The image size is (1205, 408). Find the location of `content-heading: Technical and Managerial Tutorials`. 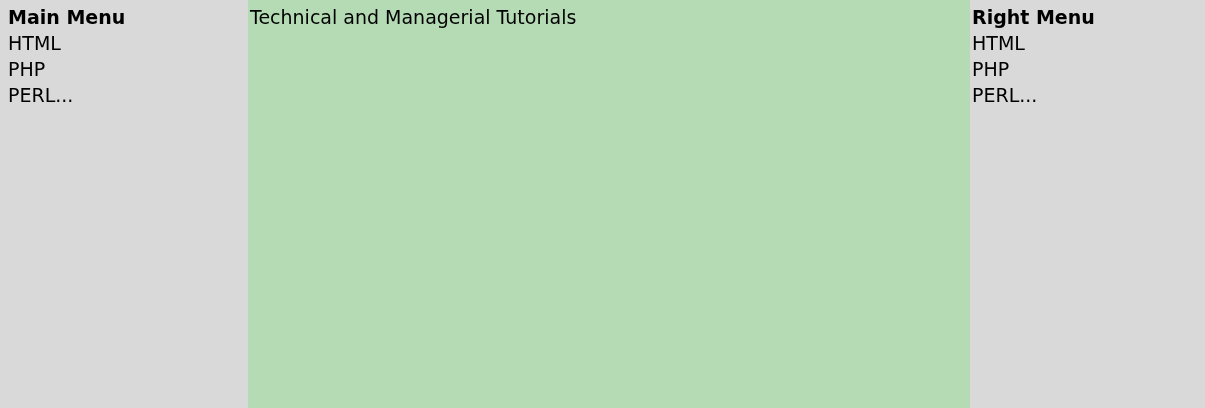

content-heading: Technical and Managerial Tutorials is located at coordinates (413, 17).